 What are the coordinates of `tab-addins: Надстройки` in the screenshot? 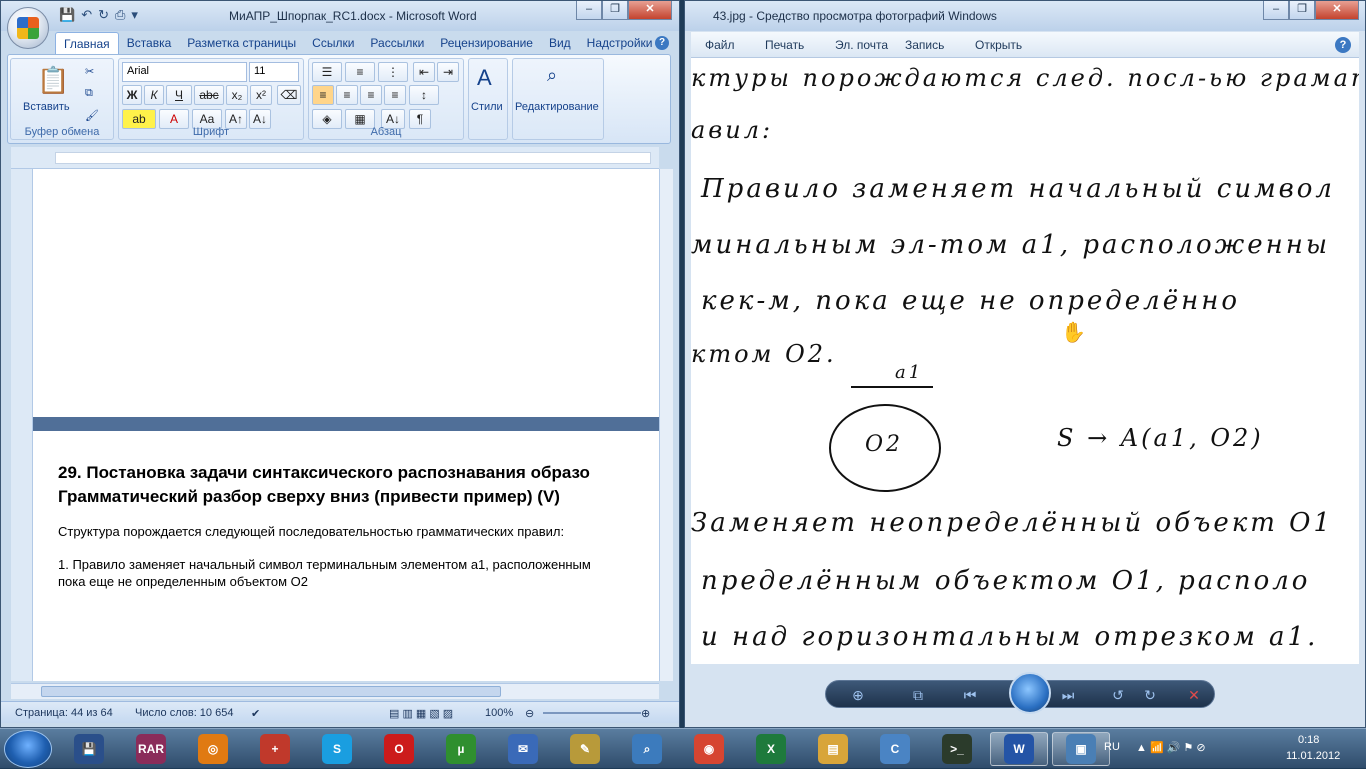 It's located at (620, 43).